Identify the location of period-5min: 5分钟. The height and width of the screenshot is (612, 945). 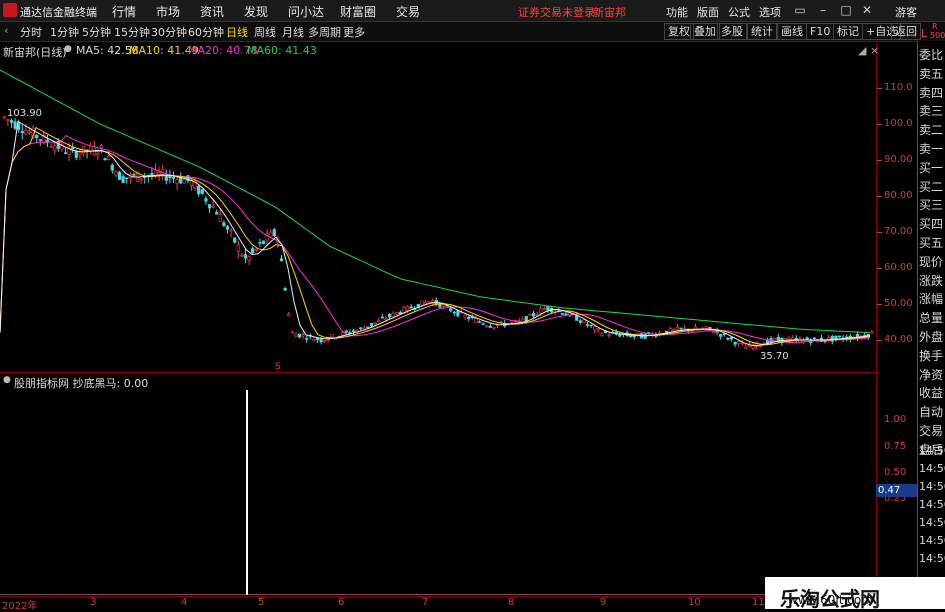
(96, 32).